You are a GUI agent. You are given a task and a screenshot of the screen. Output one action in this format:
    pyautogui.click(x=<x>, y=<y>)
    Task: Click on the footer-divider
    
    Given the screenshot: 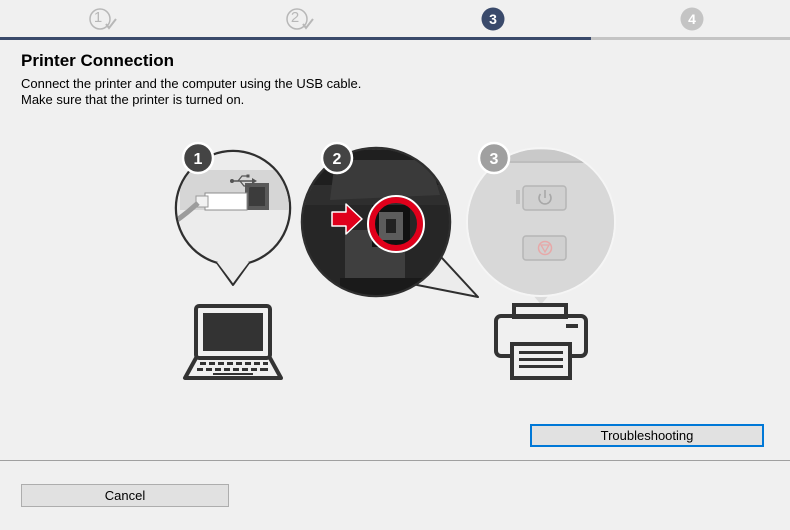 What is the action you would take?
    pyautogui.click(x=395, y=460)
    